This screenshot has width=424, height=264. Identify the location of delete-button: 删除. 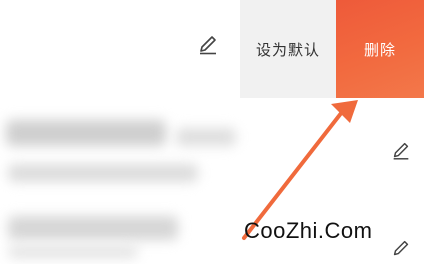
(380, 49).